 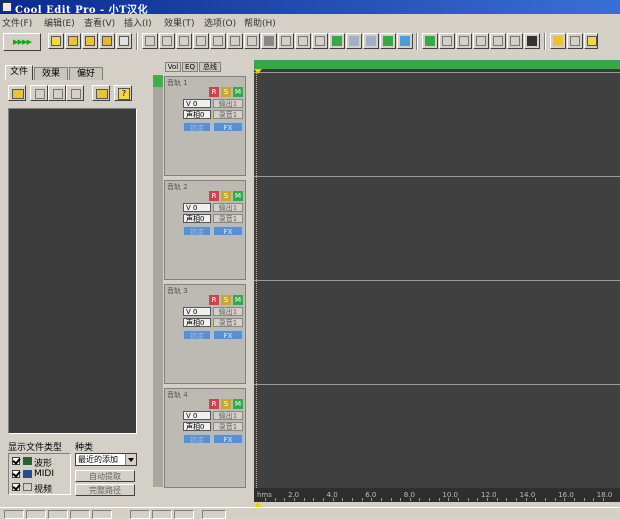 I want to click on scrollbar-thumb, so click(x=158, y=81).